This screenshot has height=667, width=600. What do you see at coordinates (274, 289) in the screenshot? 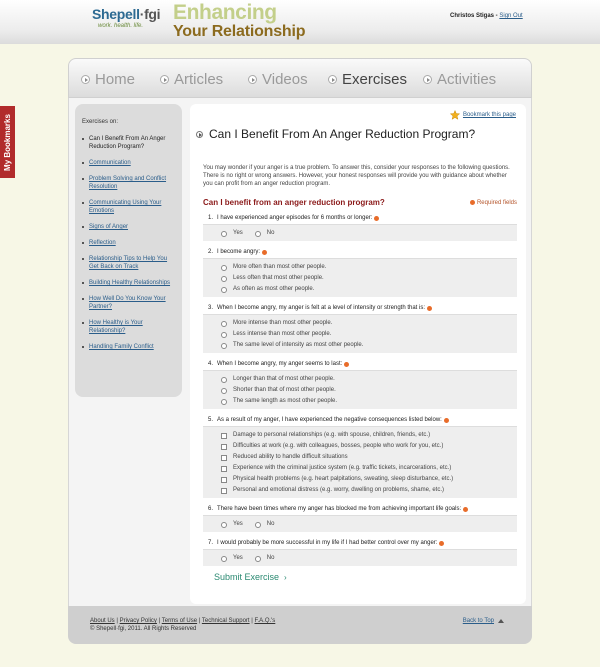
I see `option-label: As often as most other people.` at bounding box center [274, 289].